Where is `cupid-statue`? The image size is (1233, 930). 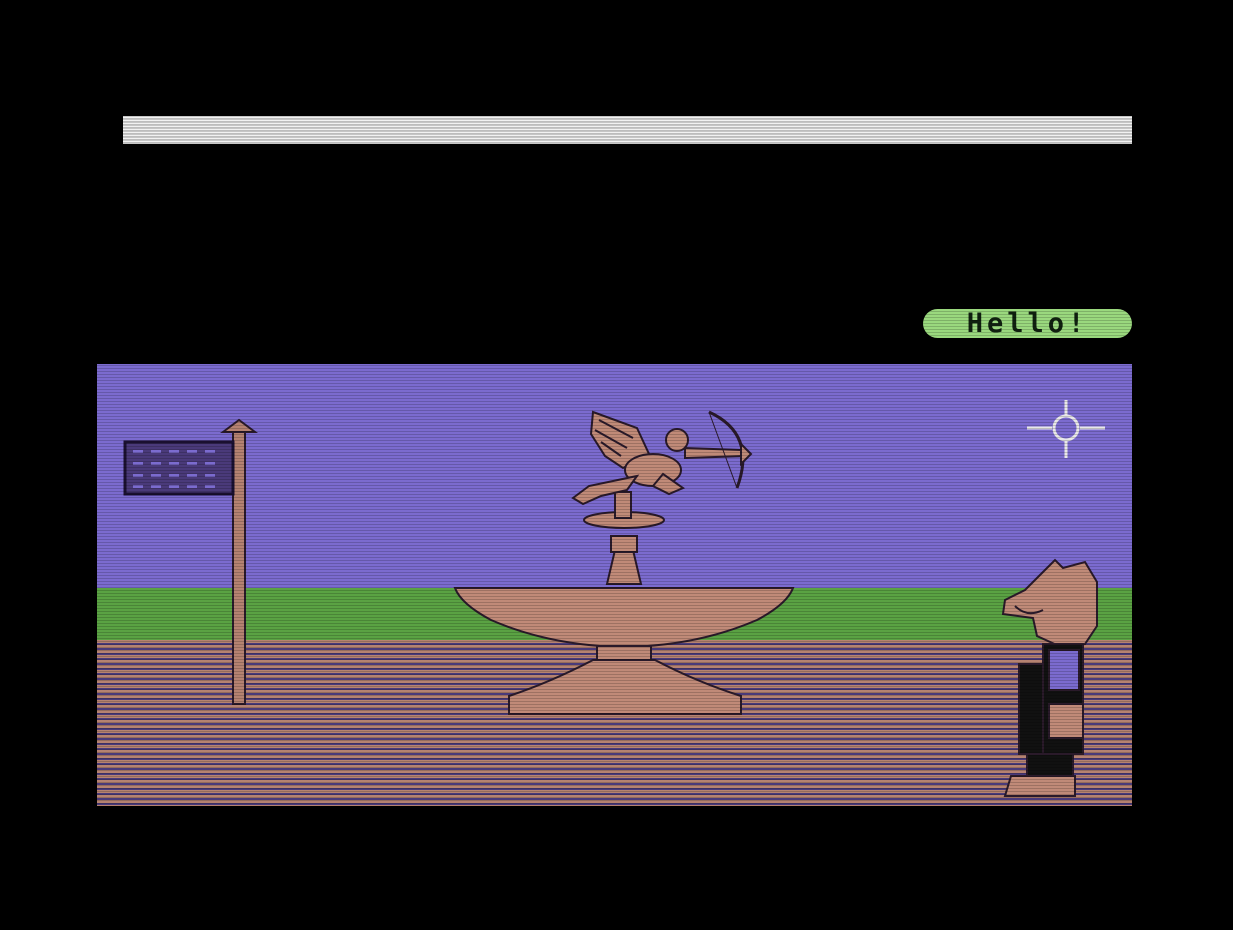
cupid-statue is located at coordinates (662, 458).